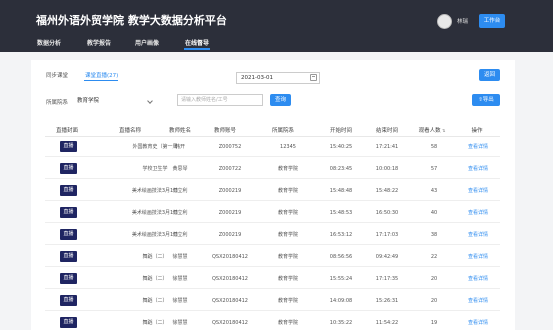 The width and height of the screenshot is (553, 330). I want to click on cell-viewers: 43, so click(434, 191).